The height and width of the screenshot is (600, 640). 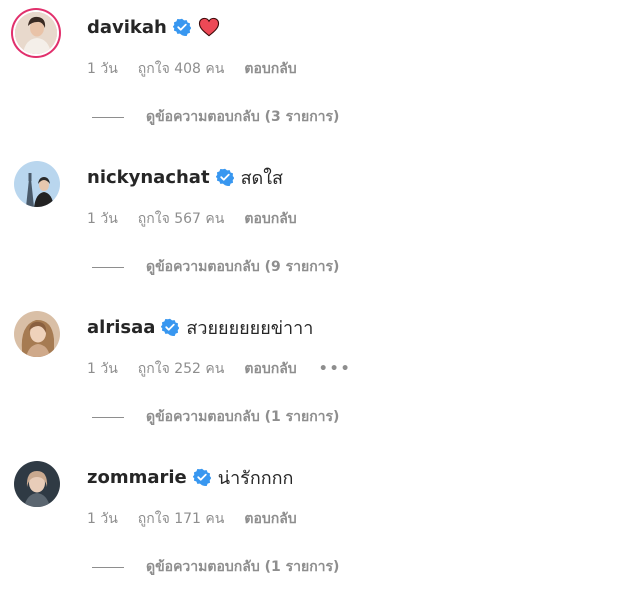 What do you see at coordinates (209, 27) in the screenshot?
I see `red-heart-icon` at bounding box center [209, 27].